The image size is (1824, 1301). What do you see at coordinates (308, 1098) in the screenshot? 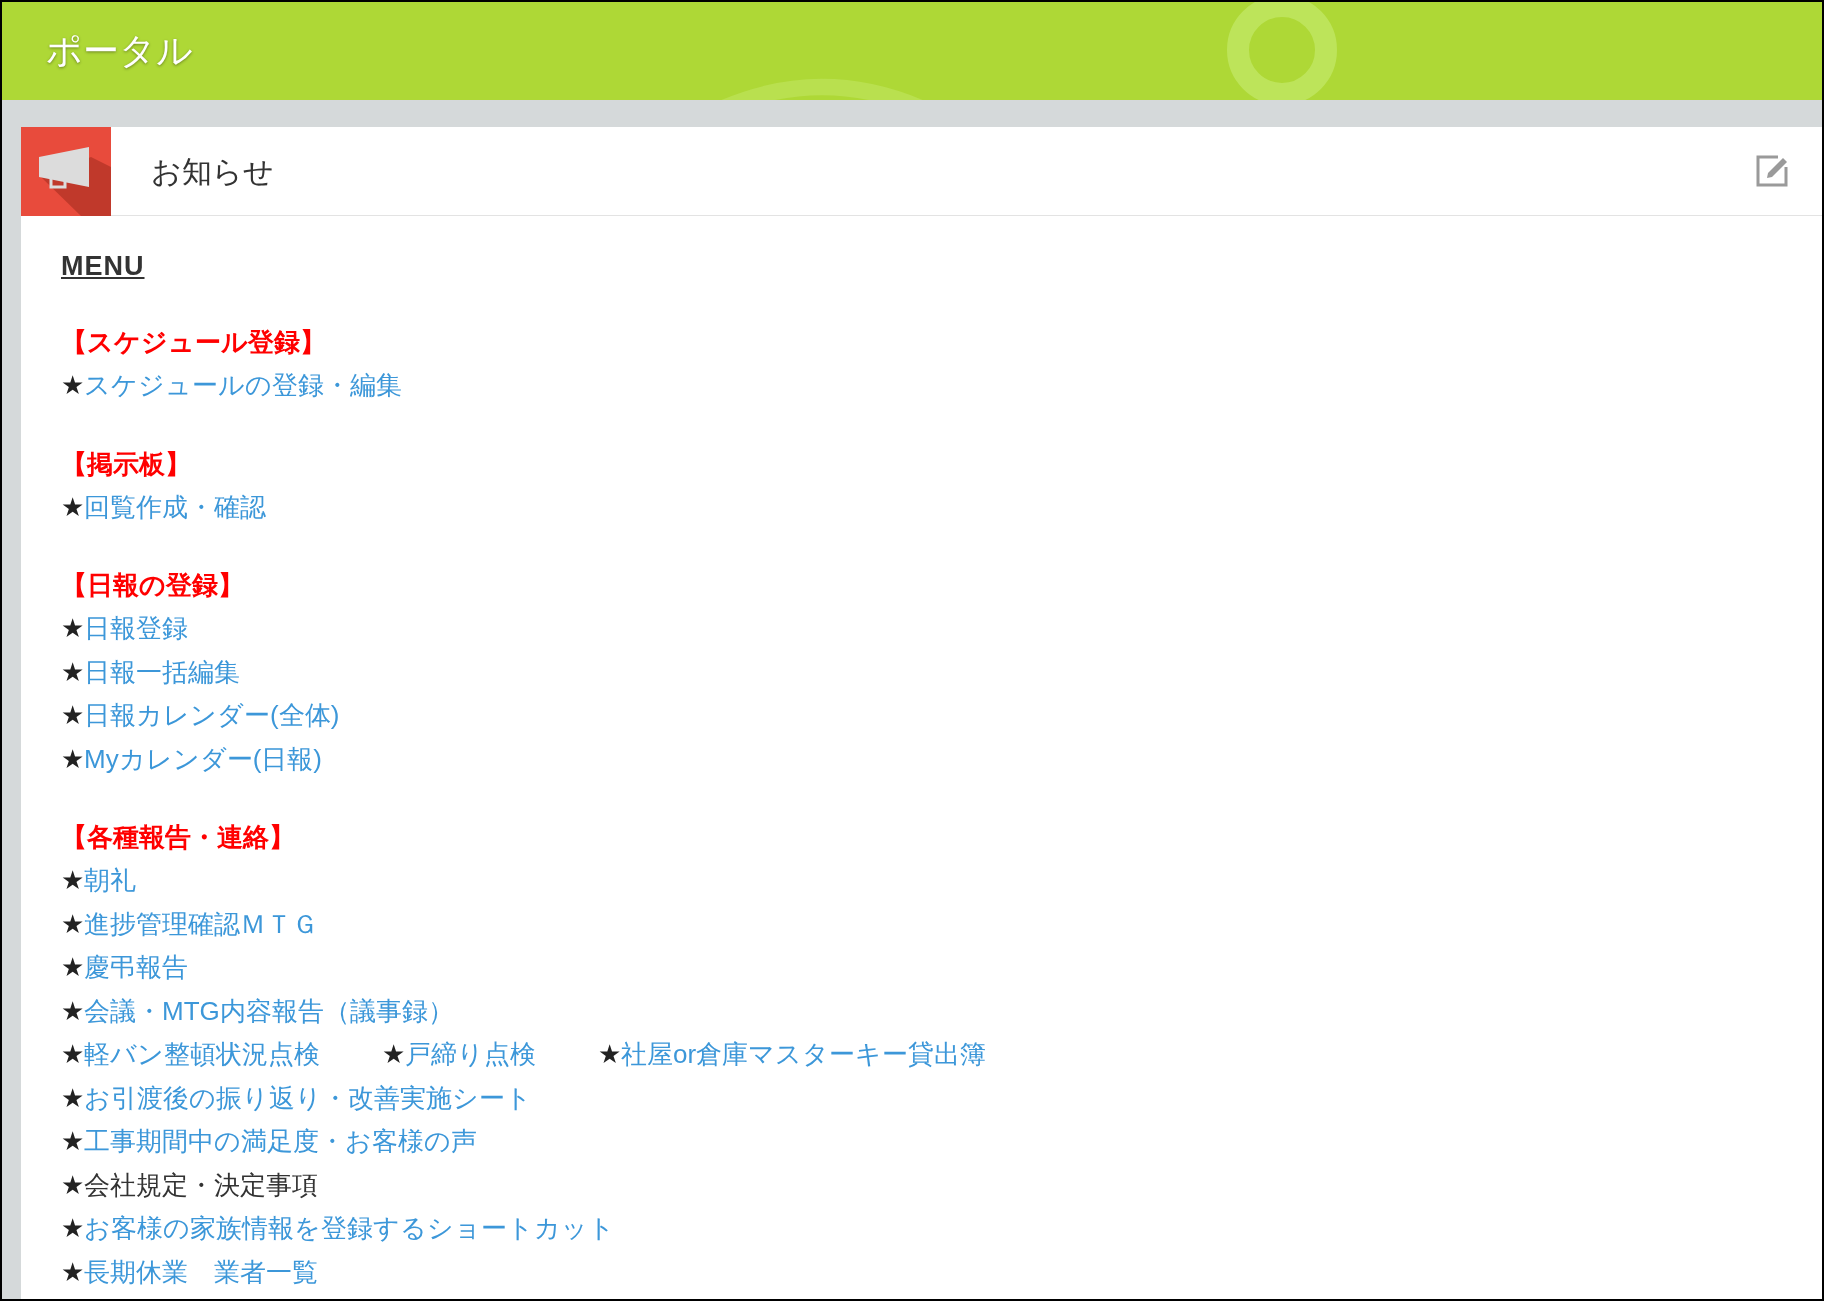
I see `menu-link: お引渡後の振り返り・改善実施シート` at bounding box center [308, 1098].